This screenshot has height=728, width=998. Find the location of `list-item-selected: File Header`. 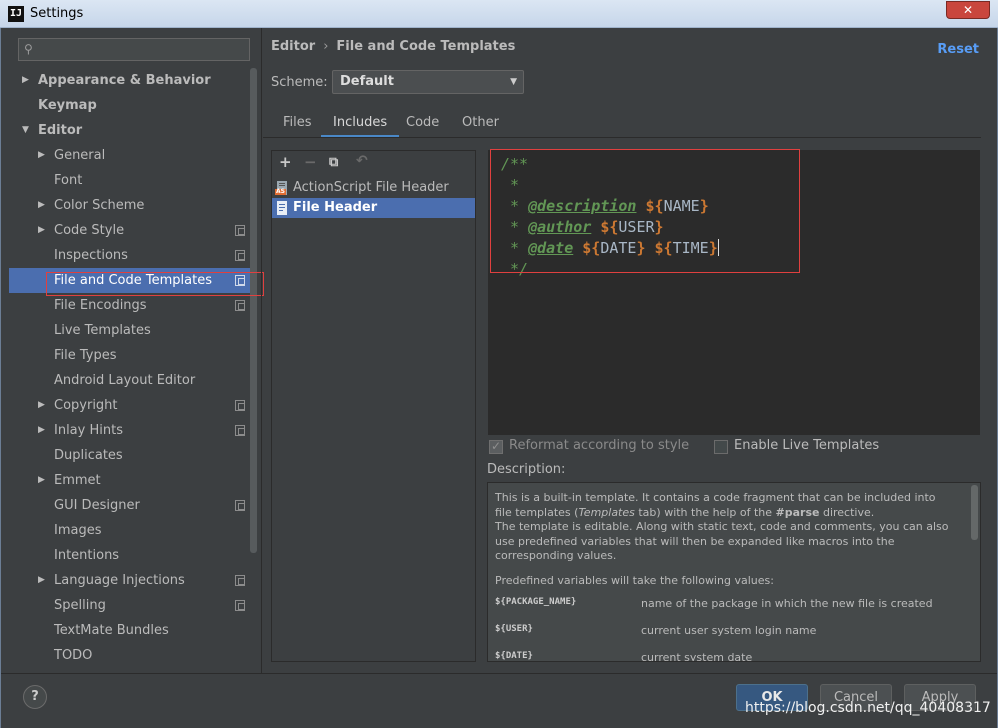

list-item-selected: File Header is located at coordinates (373, 208).